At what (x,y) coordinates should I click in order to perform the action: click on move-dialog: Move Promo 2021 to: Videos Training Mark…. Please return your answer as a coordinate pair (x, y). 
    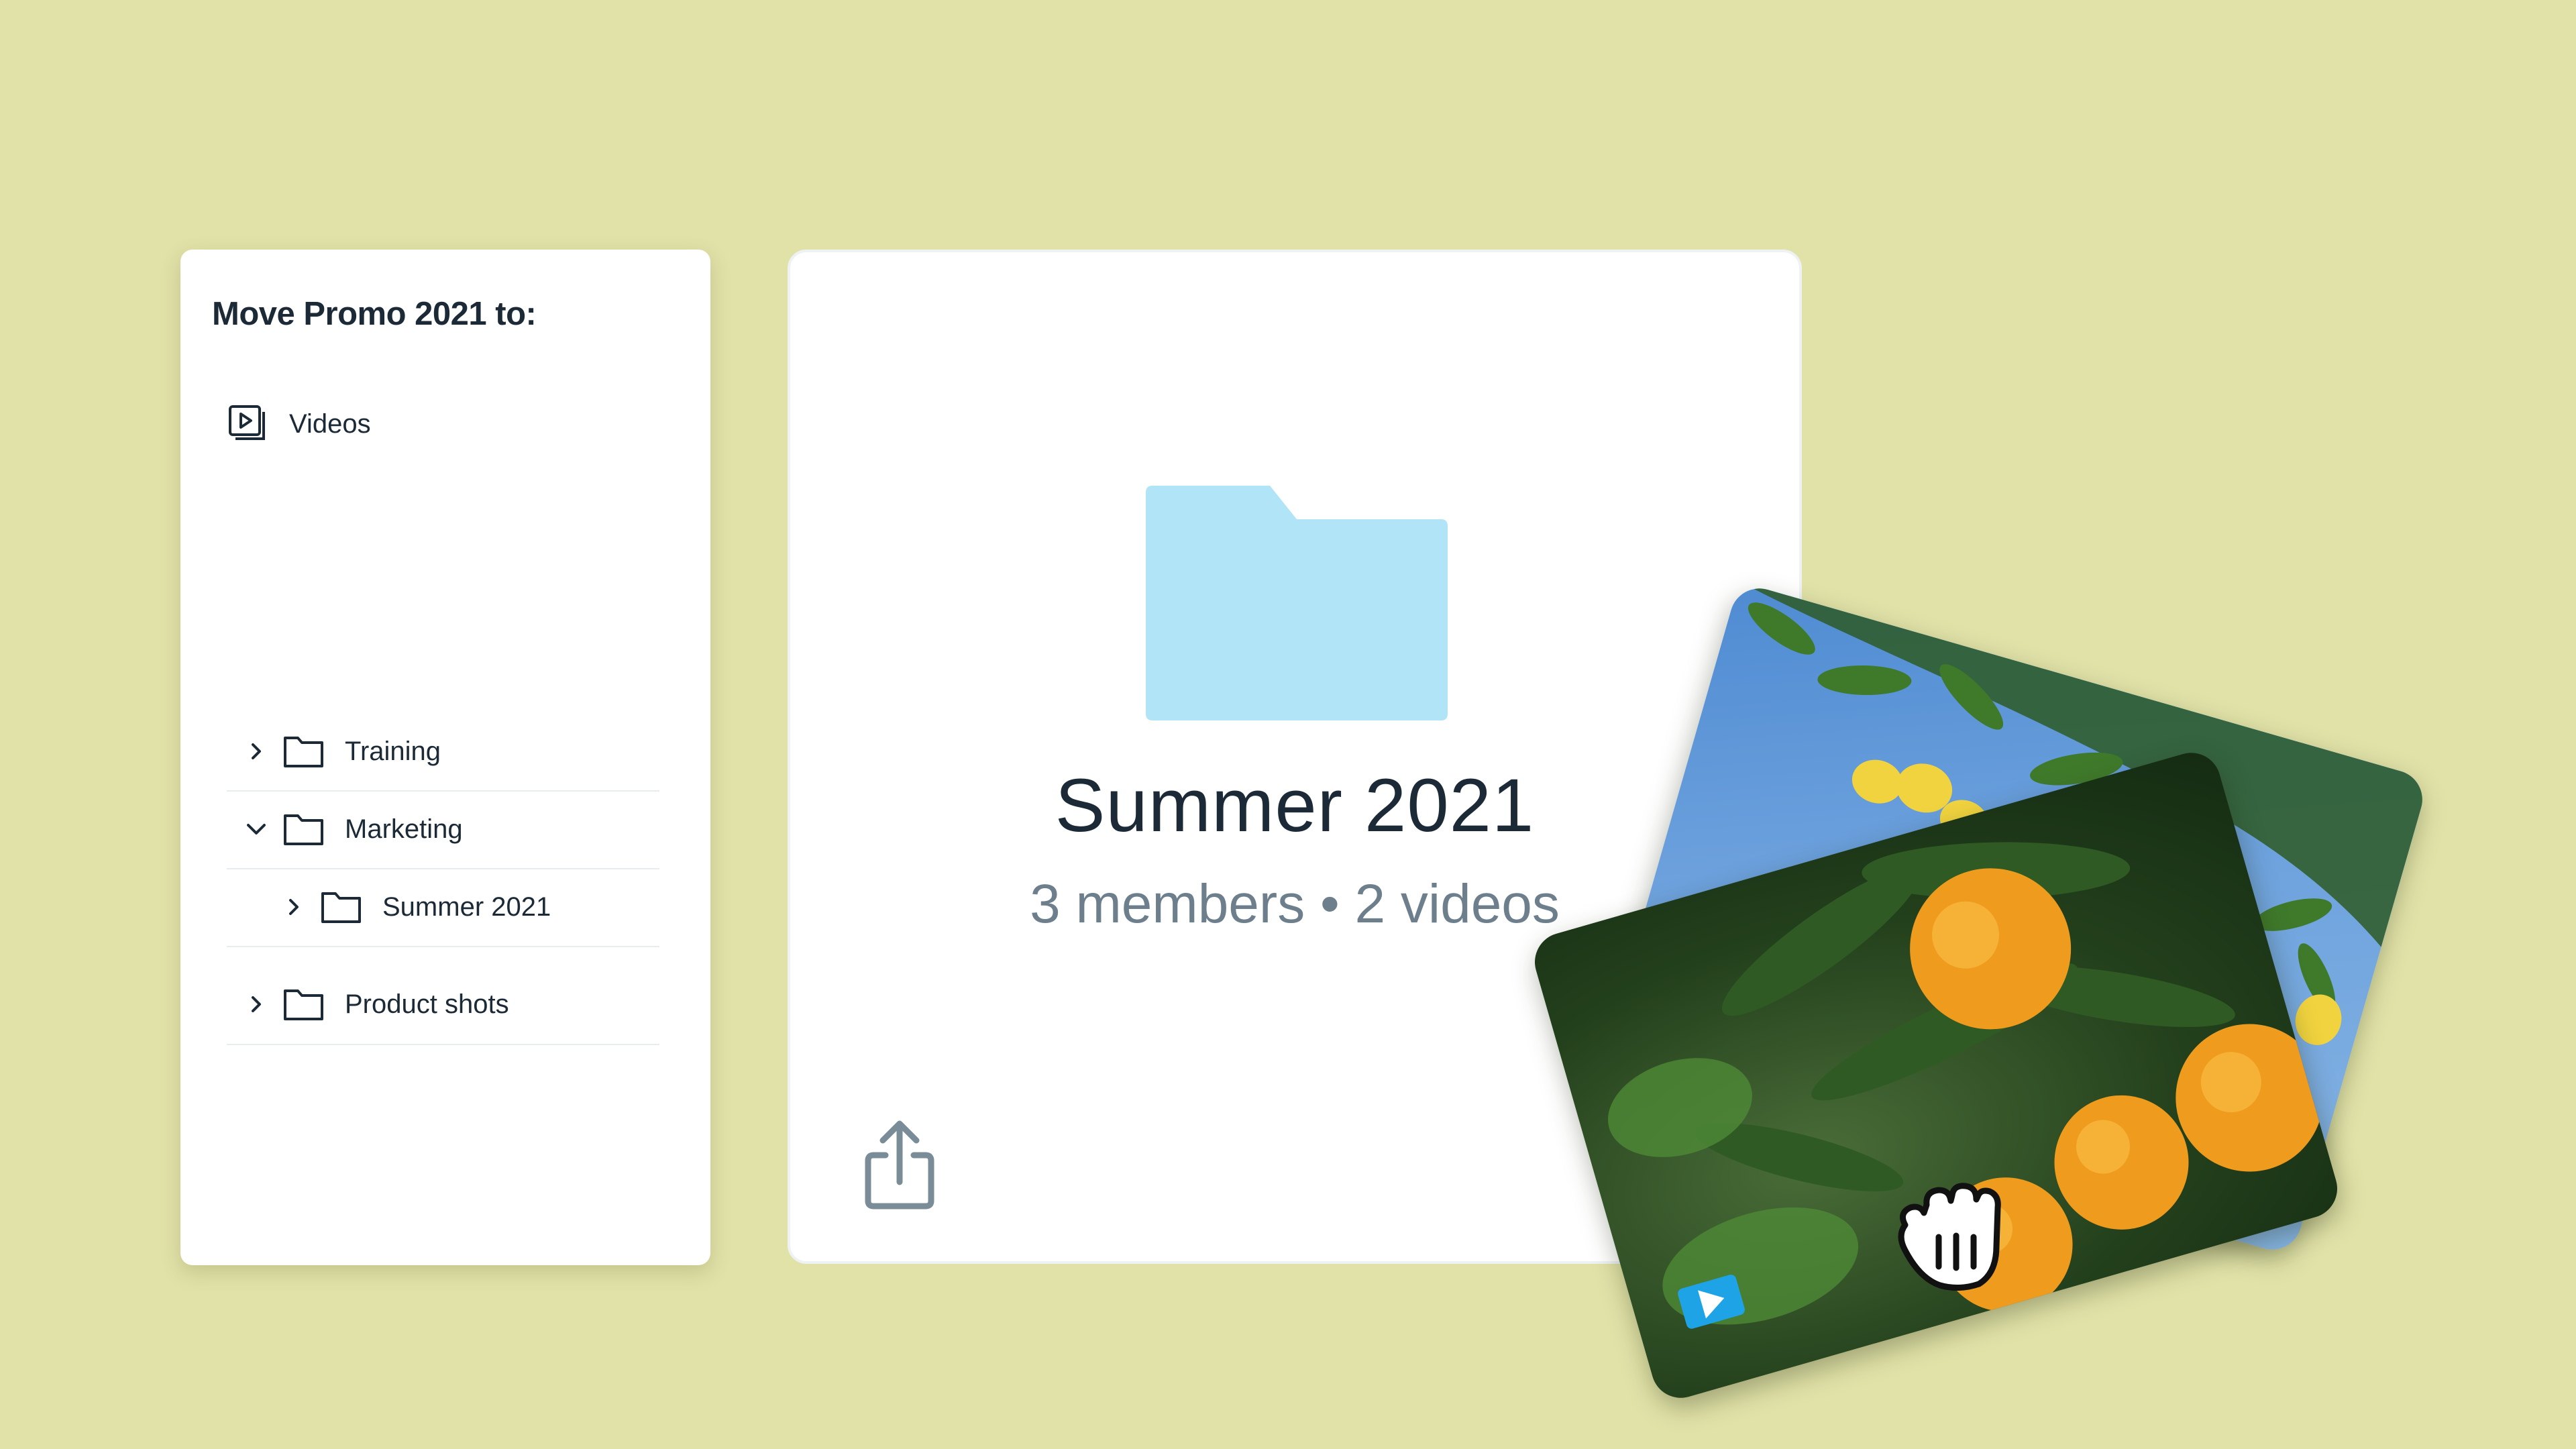
    Looking at the image, I should click on (445, 757).